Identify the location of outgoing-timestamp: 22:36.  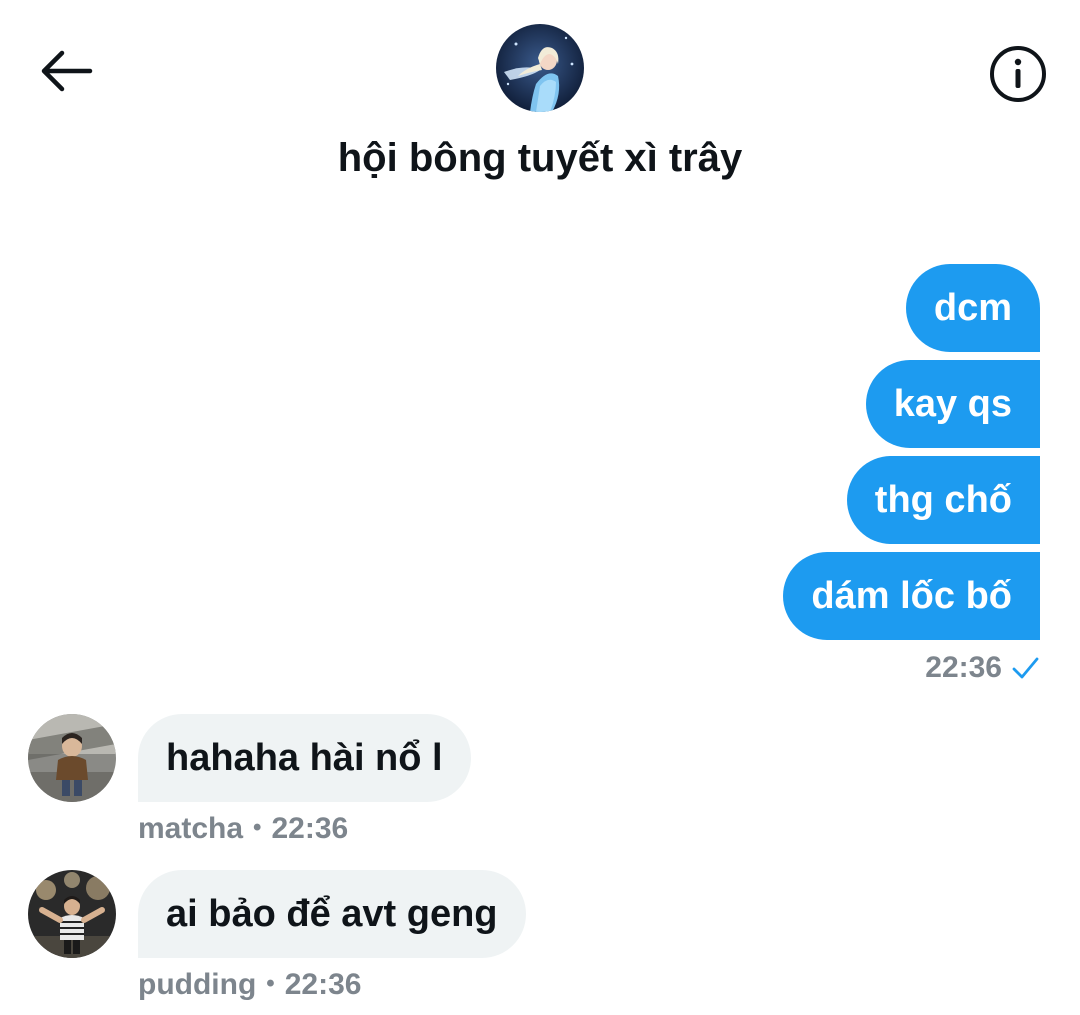
(963, 667).